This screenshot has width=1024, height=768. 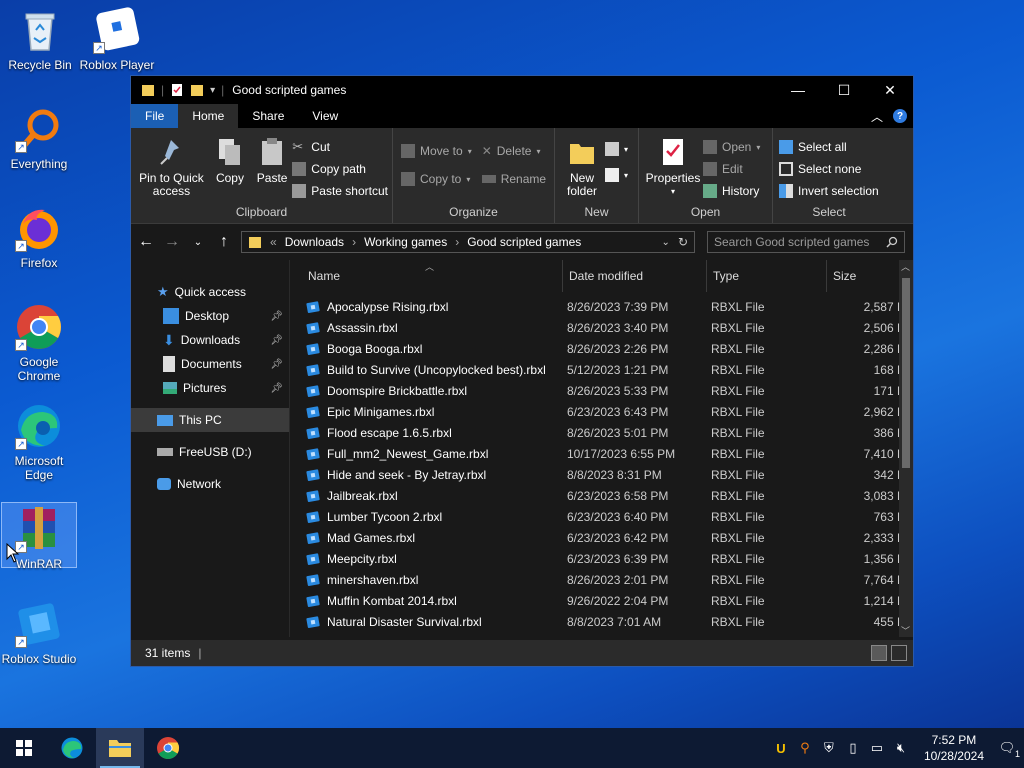 I want to click on recent-locations-button: ⌄, so click(x=198, y=242).